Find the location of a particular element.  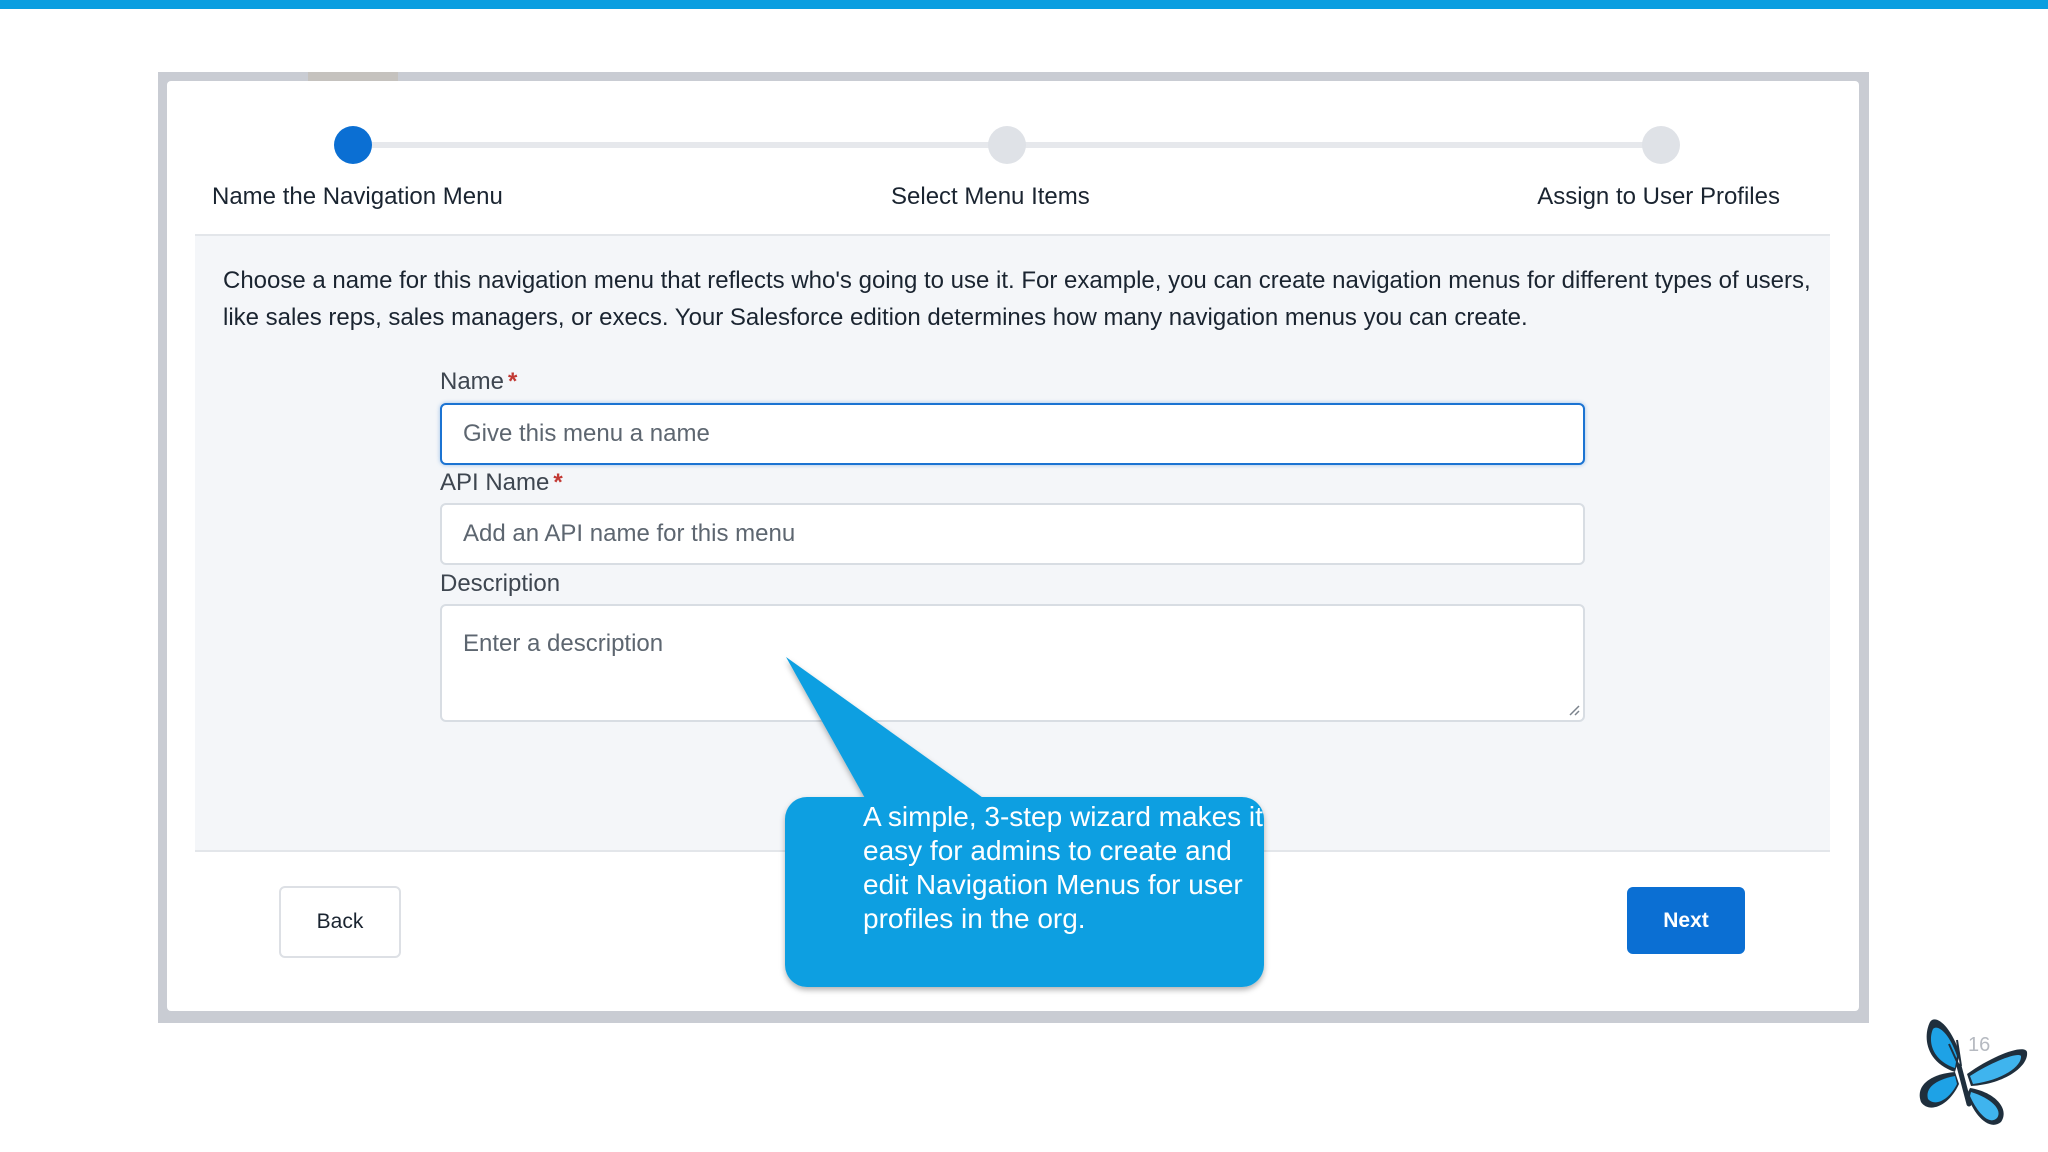

api-name-input is located at coordinates (1012, 534).